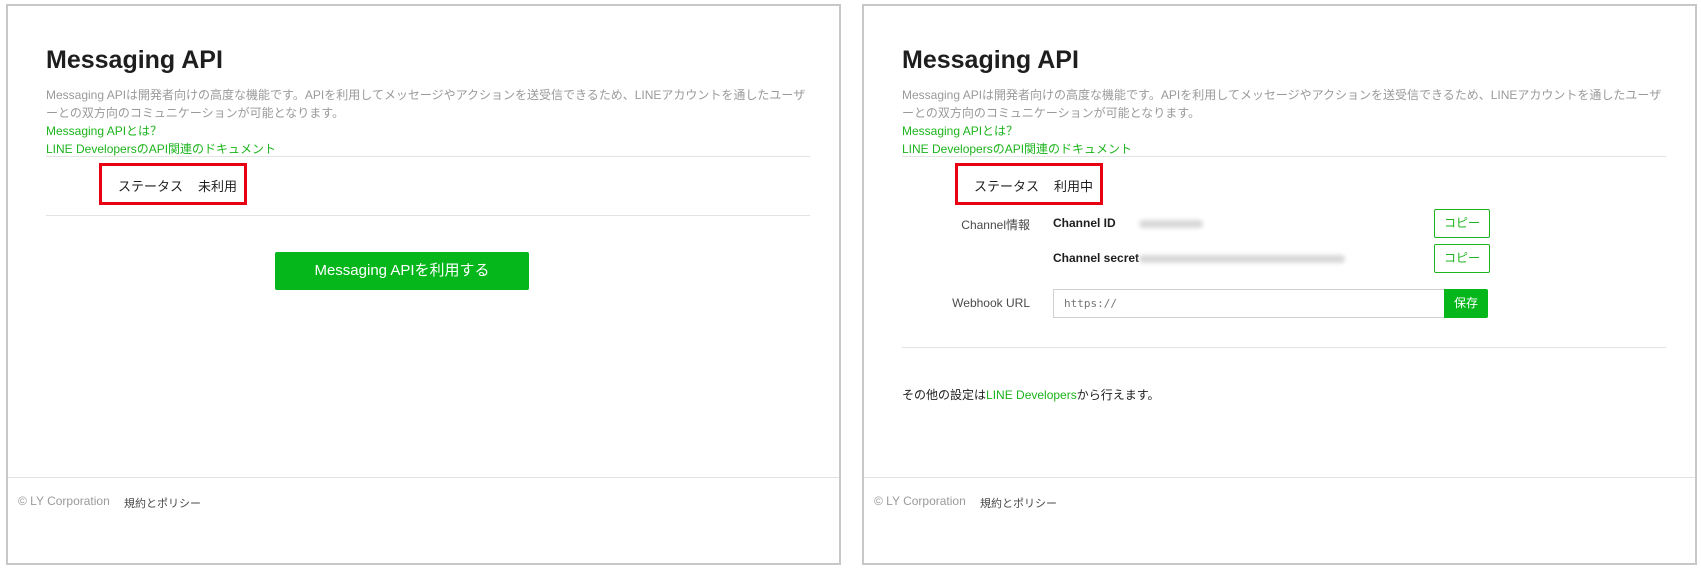 The width and height of the screenshot is (1701, 571). What do you see at coordinates (402, 271) in the screenshot?
I see `enable-messaging-api-button: Messaging APIを利用する` at bounding box center [402, 271].